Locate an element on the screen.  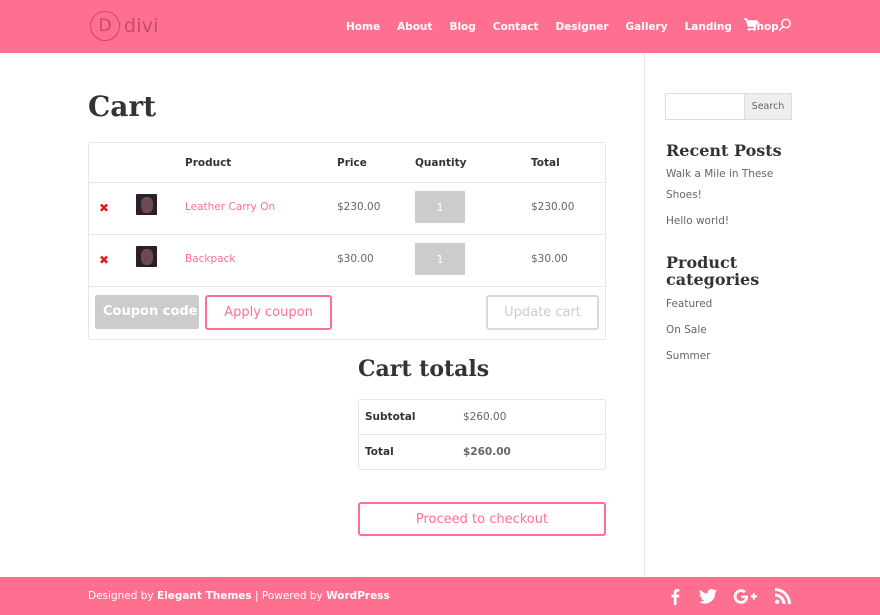
twitter-icon is located at coordinates (708, 596).